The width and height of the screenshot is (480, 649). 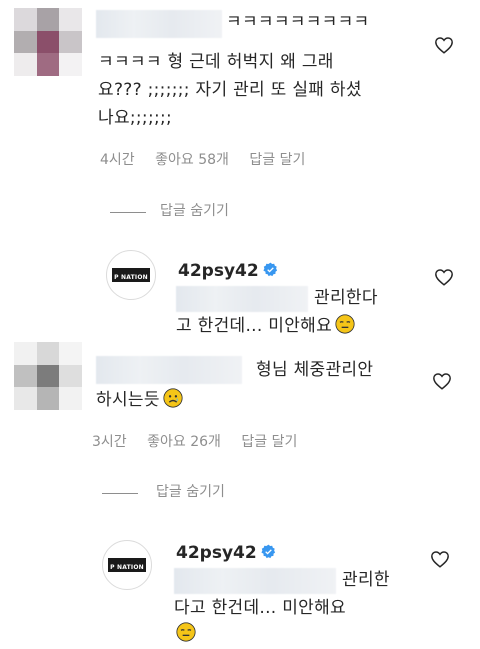 I want to click on sad-face-emoji-icon, so click(x=173, y=398).